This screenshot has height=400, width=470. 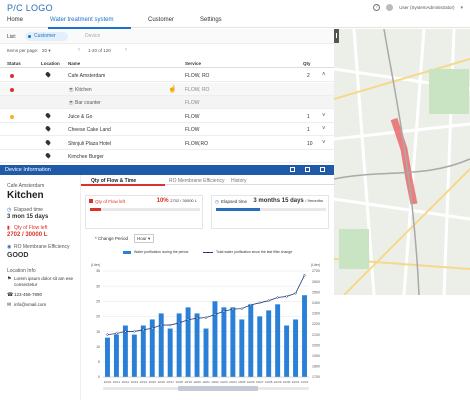 I want to click on qty-card-title: Qty of Flow left, so click(x=110, y=201).